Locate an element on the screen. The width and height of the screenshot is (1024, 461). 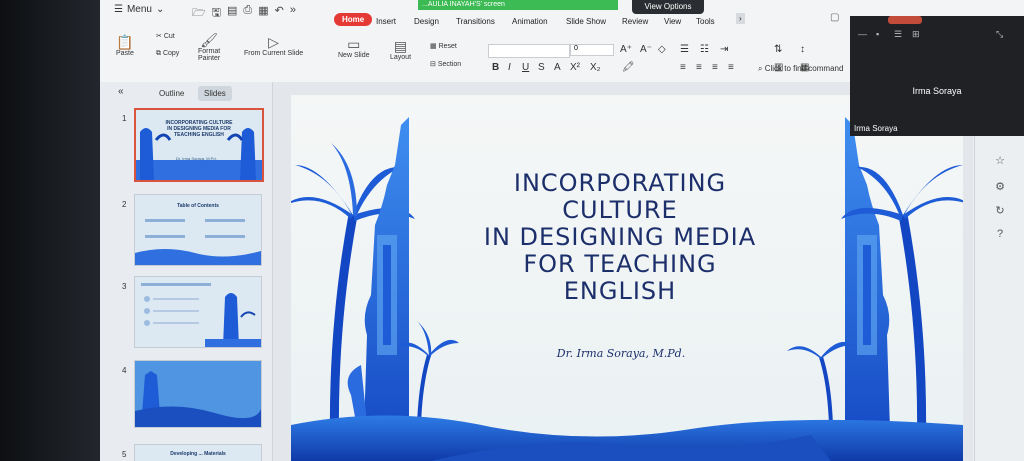
new-slide-button: ▭ New Slide is located at coordinates (354, 47).